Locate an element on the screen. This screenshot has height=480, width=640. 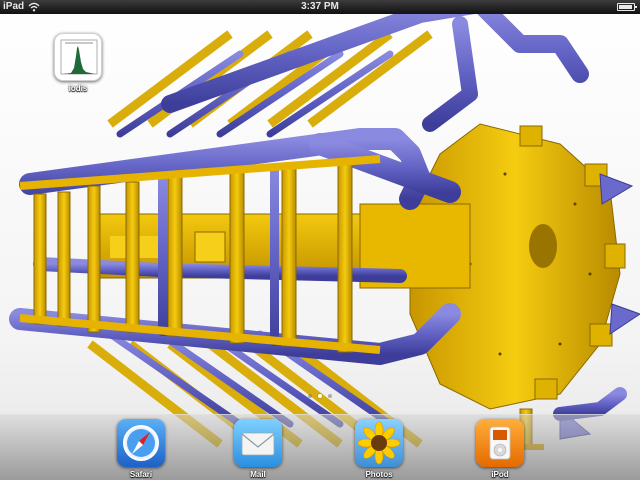
sunflower-icon is located at coordinates (379, 443).